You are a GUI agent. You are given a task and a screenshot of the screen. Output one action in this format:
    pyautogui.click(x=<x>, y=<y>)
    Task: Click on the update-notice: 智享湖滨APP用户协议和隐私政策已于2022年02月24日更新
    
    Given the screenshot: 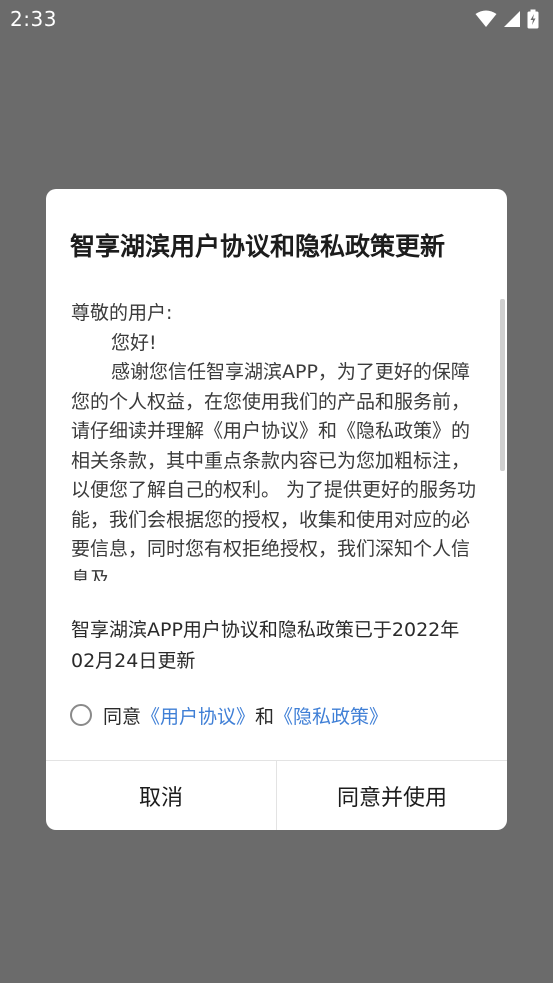 What is the action you would take?
    pyautogui.click(x=265, y=645)
    